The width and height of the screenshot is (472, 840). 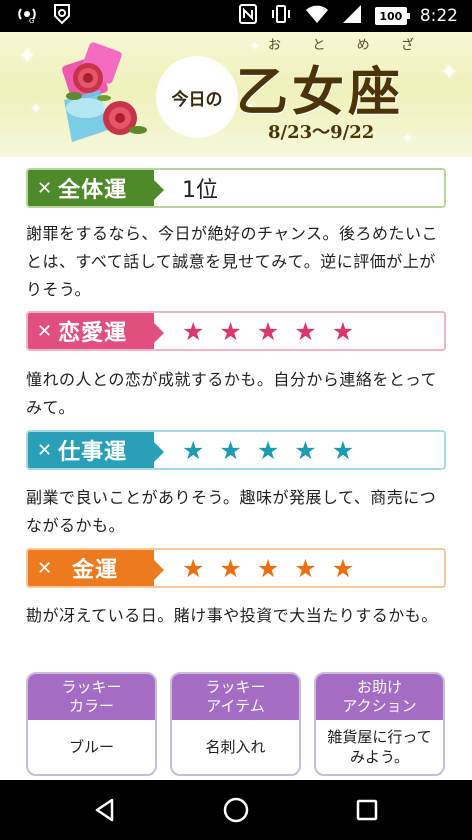 What do you see at coordinates (379, 687) in the screenshot?
I see `lucky-card-title-line: お助け` at bounding box center [379, 687].